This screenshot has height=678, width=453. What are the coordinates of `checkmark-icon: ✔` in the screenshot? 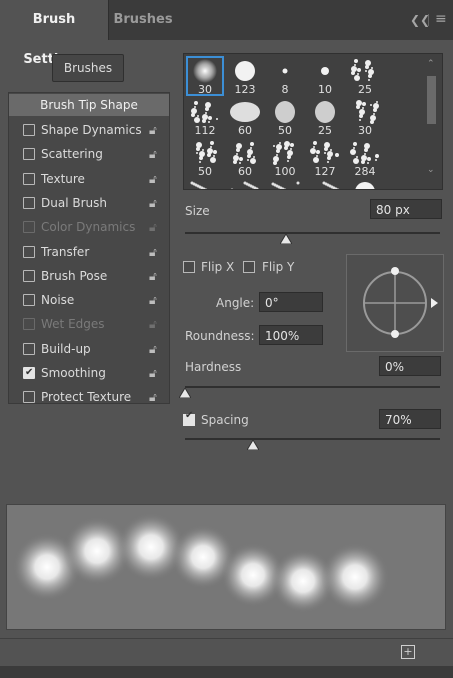 It's located at (189, 415).